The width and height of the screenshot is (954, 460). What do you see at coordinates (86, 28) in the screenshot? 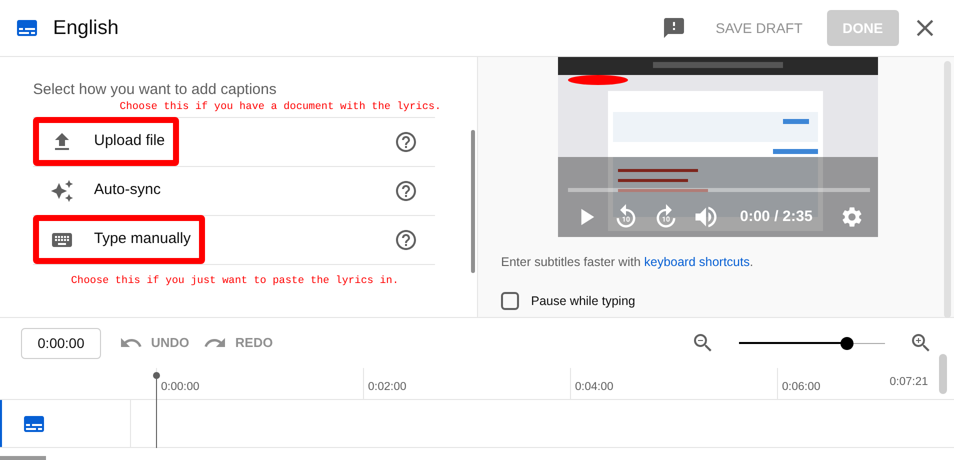
I see `window-title: English` at bounding box center [86, 28].